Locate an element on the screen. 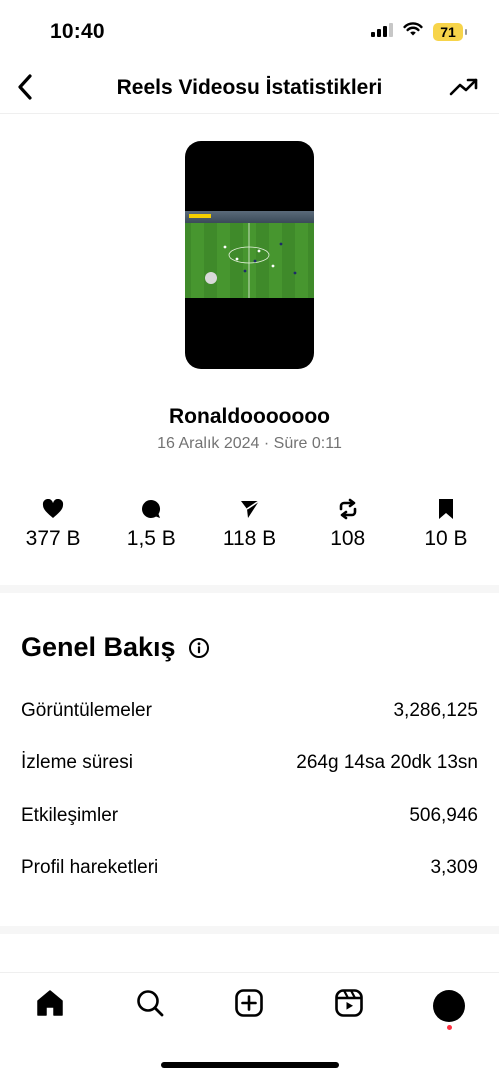 This screenshot has height=1080, width=499. info-icon is located at coordinates (199, 648).